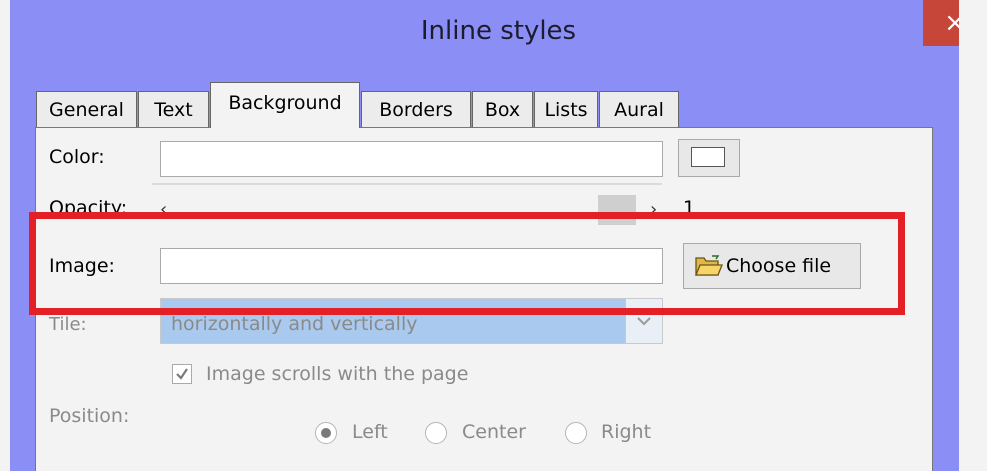  Describe the element at coordinates (779, 266) in the screenshot. I see `choose-file-label: Choose file` at that location.